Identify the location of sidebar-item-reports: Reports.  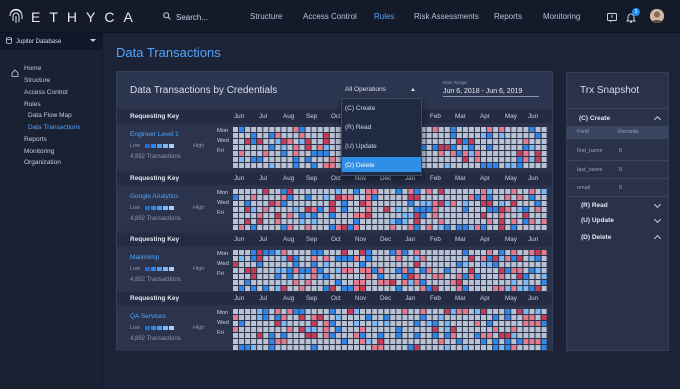
(35, 139).